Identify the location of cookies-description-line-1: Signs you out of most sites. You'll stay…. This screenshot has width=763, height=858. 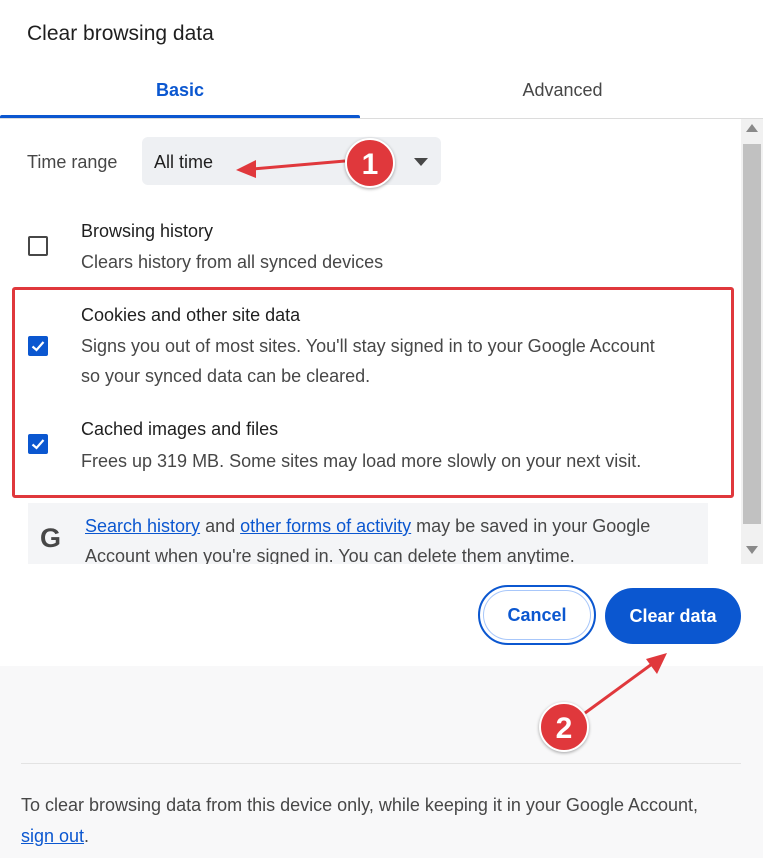
(368, 346).